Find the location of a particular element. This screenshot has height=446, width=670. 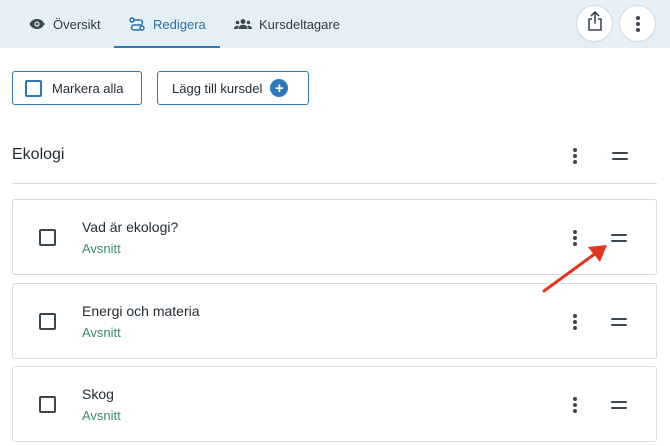

share-button is located at coordinates (594, 23).